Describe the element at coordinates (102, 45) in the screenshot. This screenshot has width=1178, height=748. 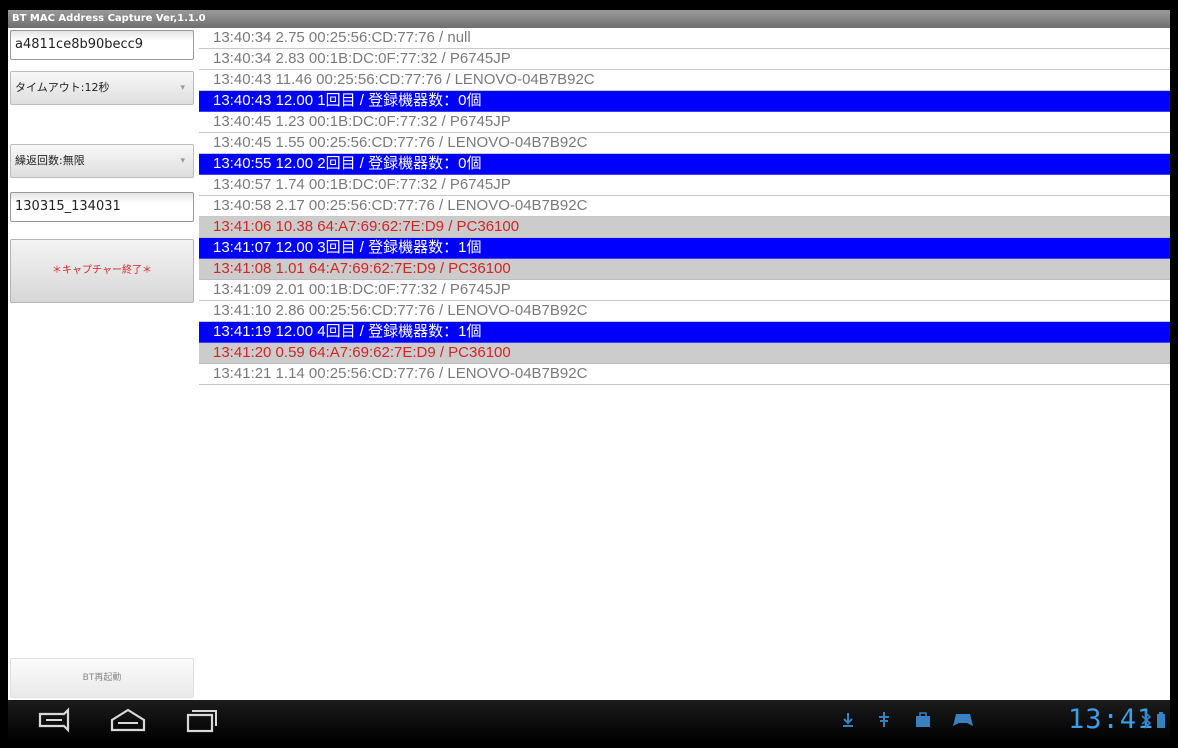
I see `device-id-field: a4811ce8b90becc9` at that location.